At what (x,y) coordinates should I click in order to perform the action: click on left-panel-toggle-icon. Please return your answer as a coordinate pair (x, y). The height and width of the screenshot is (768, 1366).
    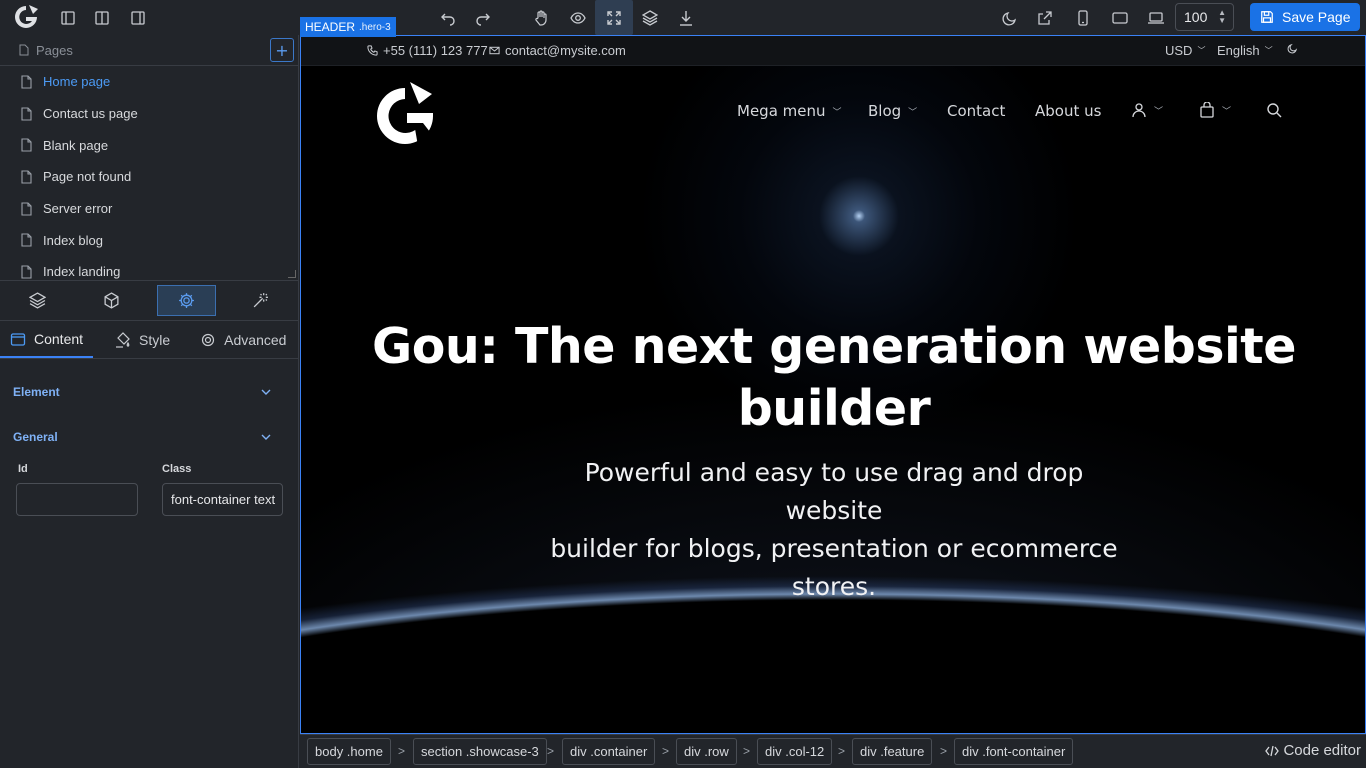
    Looking at the image, I should click on (68, 18).